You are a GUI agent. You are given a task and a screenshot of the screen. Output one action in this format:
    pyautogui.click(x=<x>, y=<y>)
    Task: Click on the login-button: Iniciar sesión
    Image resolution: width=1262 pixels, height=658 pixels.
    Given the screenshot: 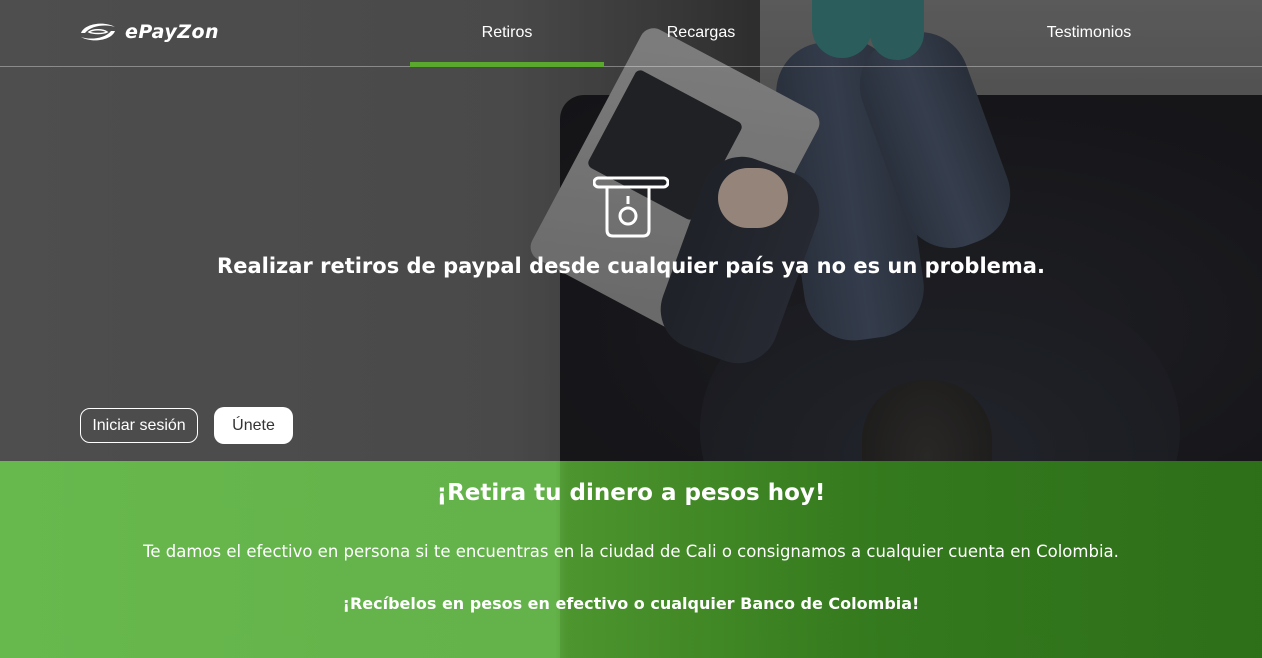 What is the action you would take?
    pyautogui.click(x=139, y=425)
    